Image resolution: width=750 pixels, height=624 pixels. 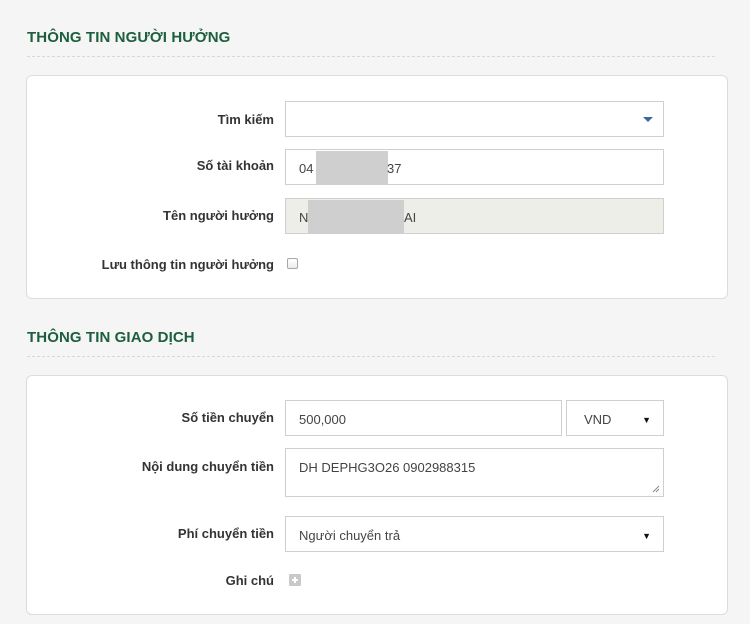 What do you see at coordinates (410, 217) in the screenshot?
I see `beneficiary-name-suffix: AI` at bounding box center [410, 217].